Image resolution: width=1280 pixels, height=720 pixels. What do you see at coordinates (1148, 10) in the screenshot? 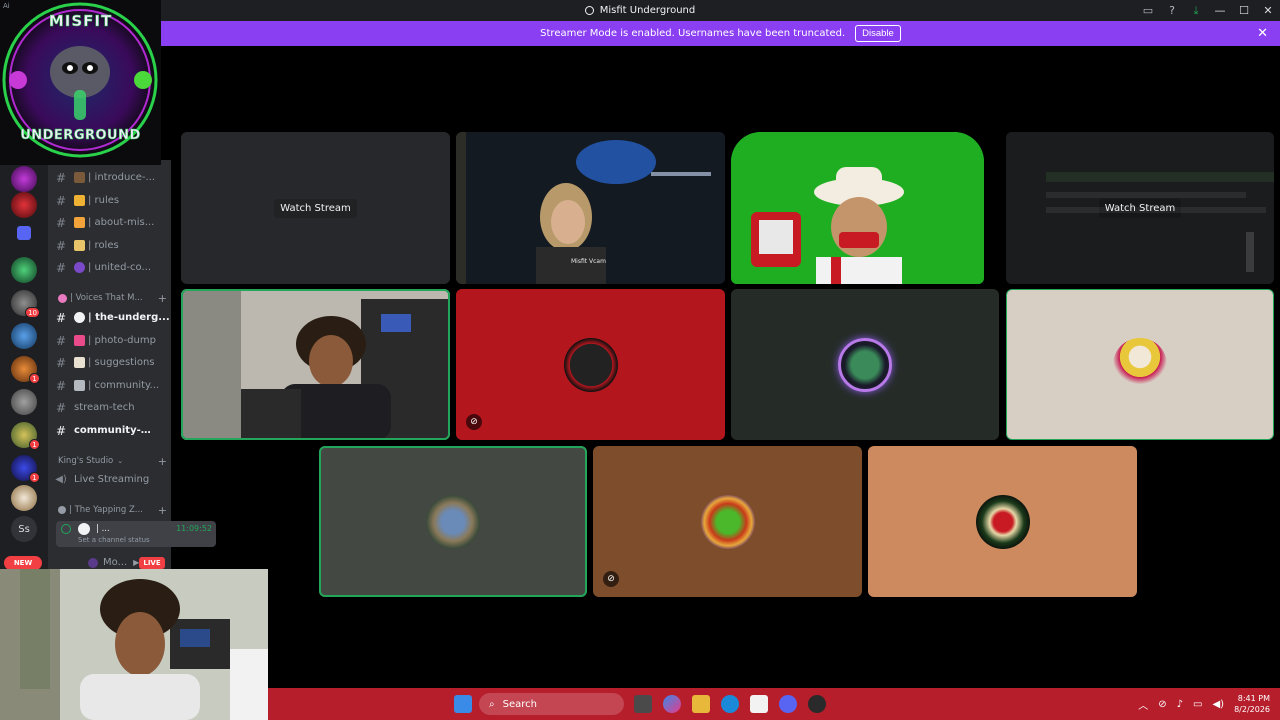
I see `inbox-icon: ▭` at bounding box center [1148, 10].